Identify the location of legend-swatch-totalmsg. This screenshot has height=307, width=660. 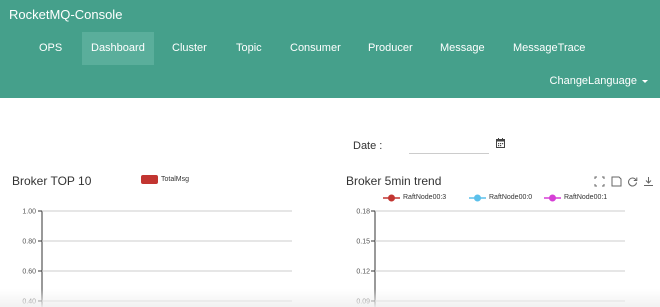
(149, 179).